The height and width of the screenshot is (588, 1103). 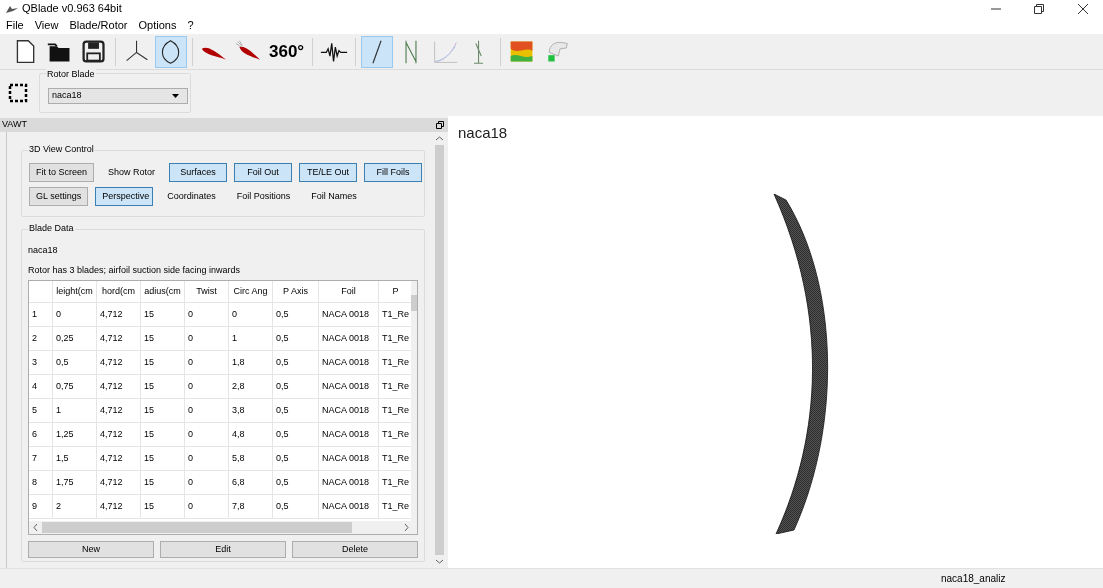 What do you see at coordinates (355, 549) in the screenshot?
I see `action-button: Delete` at bounding box center [355, 549].